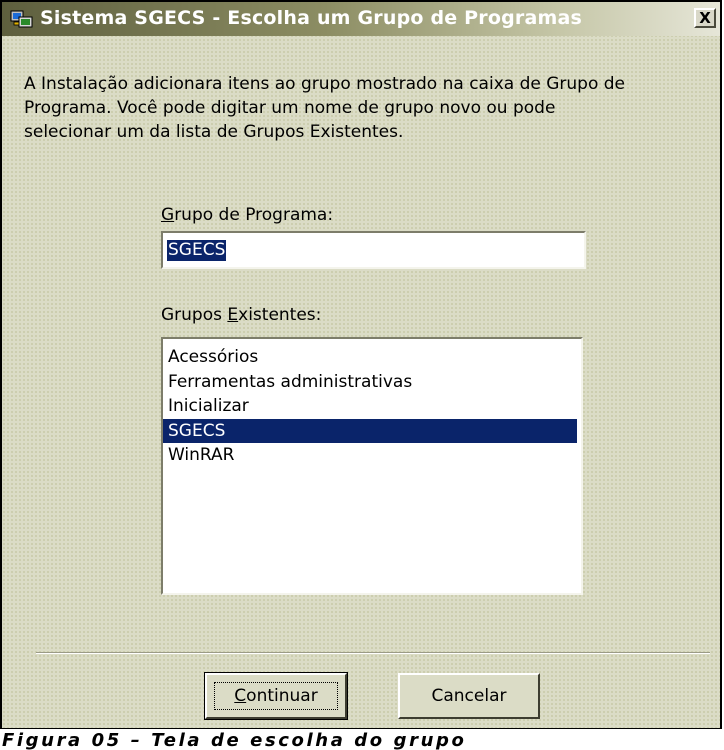  Describe the element at coordinates (168, 215) in the screenshot. I see `program-group-accel: G` at that location.